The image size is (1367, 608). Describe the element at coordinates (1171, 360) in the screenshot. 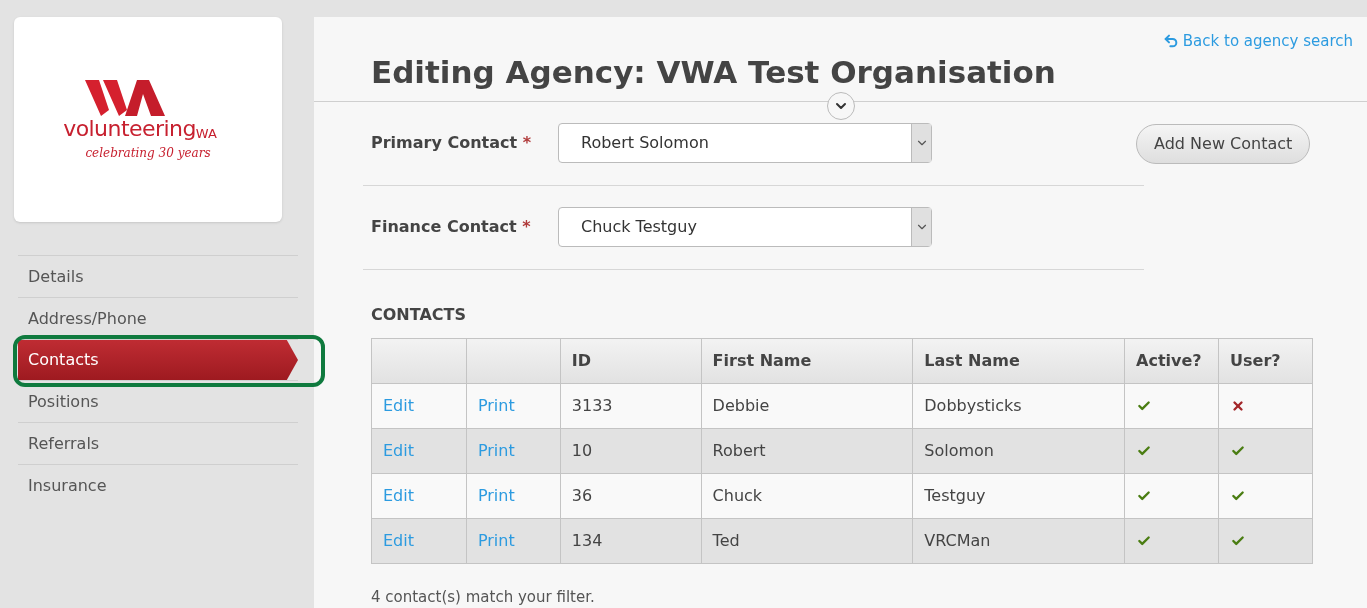

I see `column-header: Active?` at that location.